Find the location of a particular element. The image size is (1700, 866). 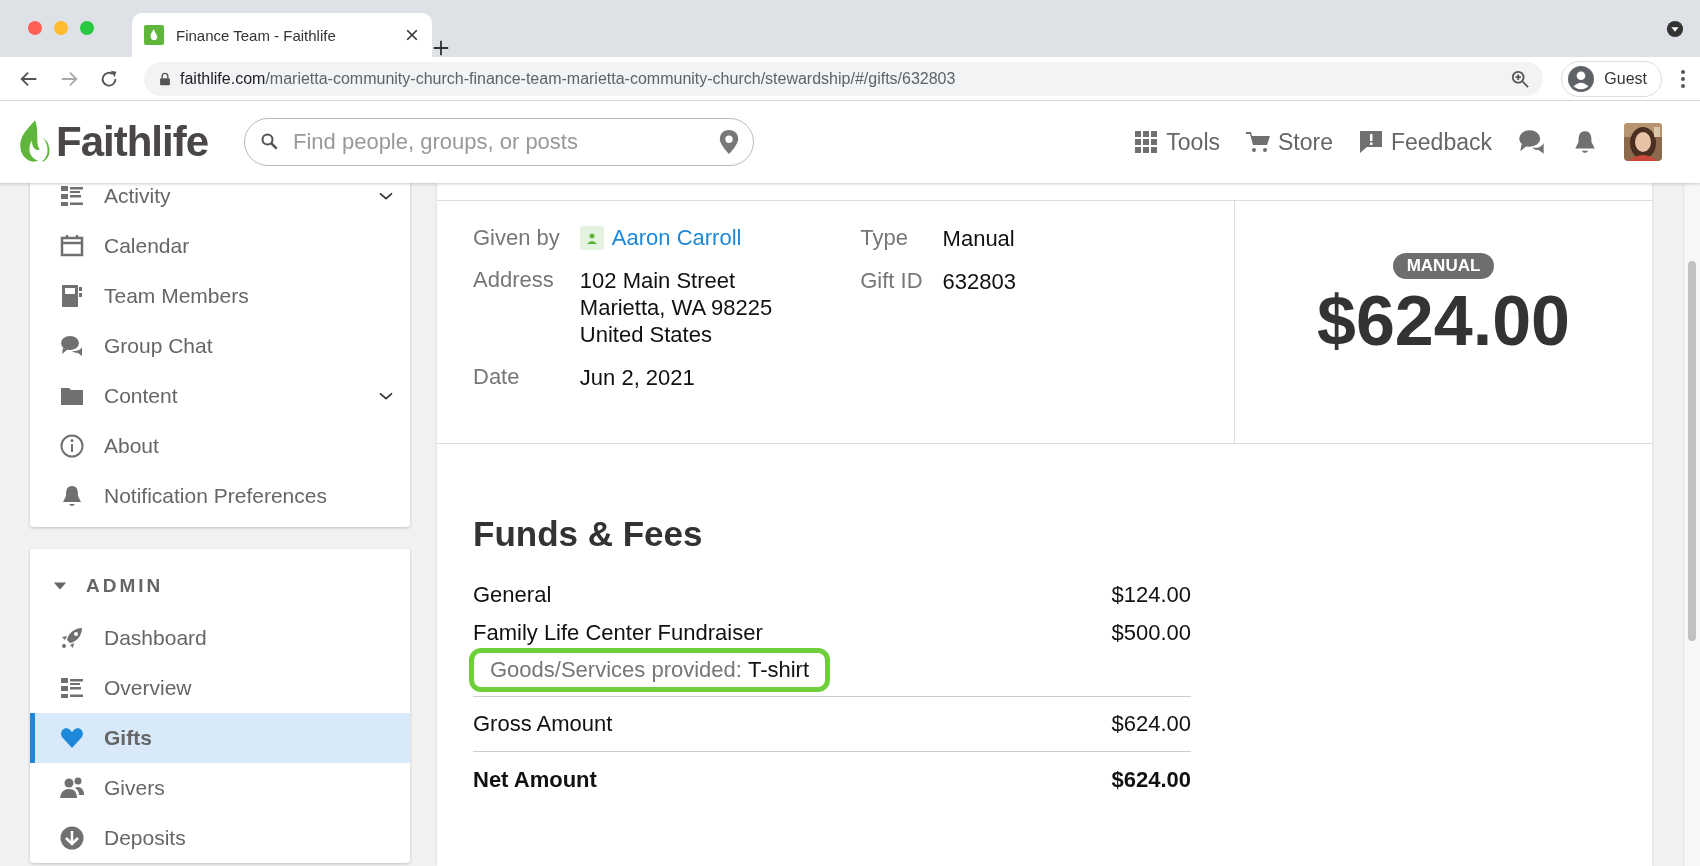

more-icon is located at coordinates (1683, 78).